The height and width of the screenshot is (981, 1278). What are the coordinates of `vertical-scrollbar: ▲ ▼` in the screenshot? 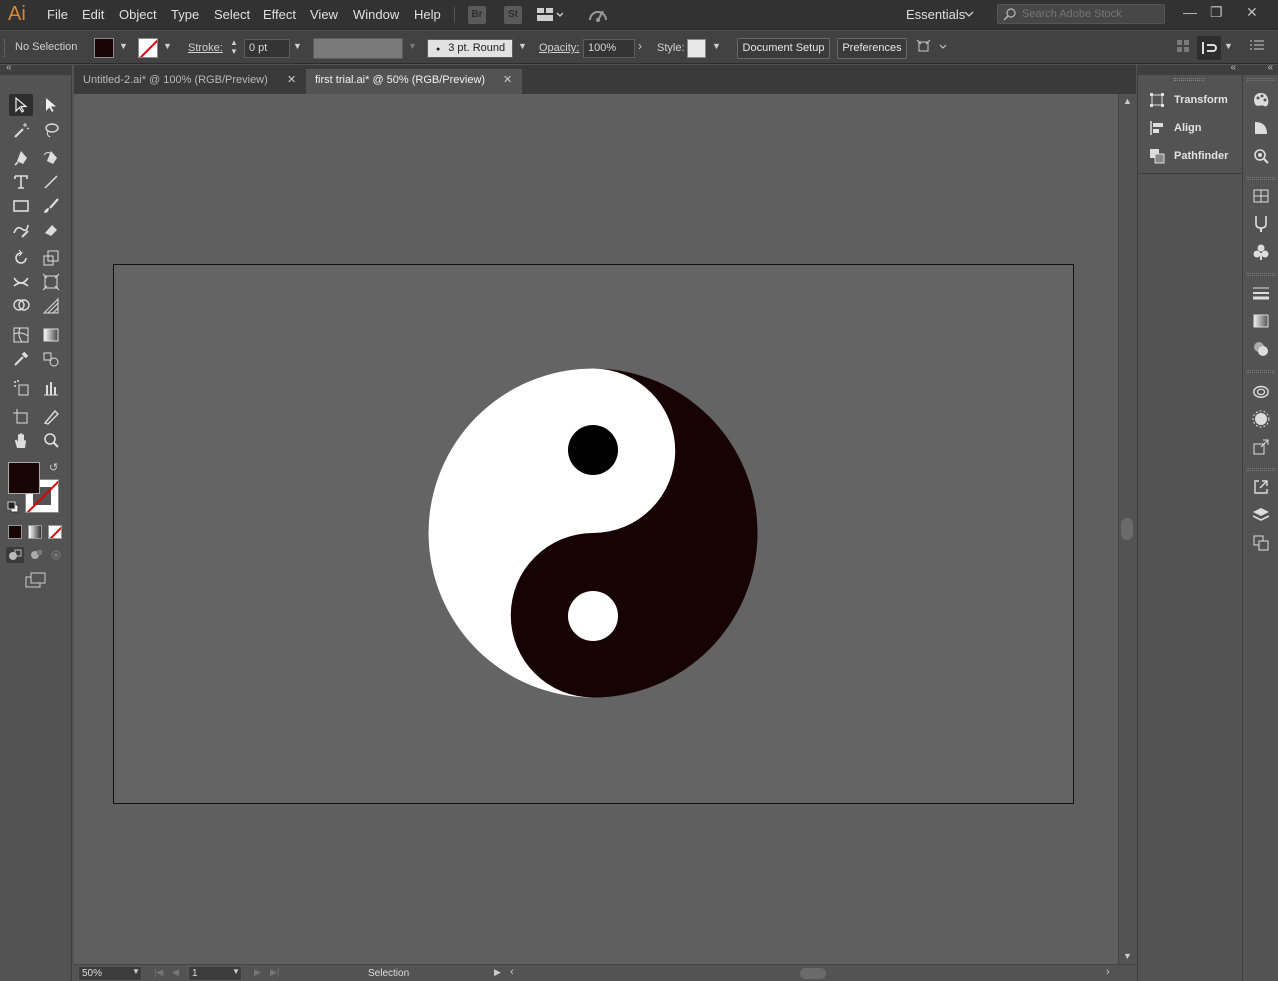 It's located at (1127, 529).